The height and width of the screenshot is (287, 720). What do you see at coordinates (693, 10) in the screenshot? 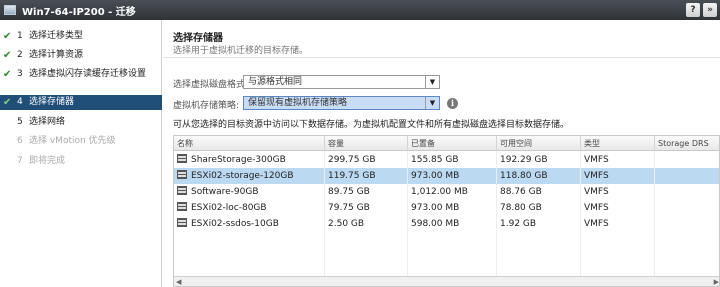
I see `help-button: ?` at bounding box center [693, 10].